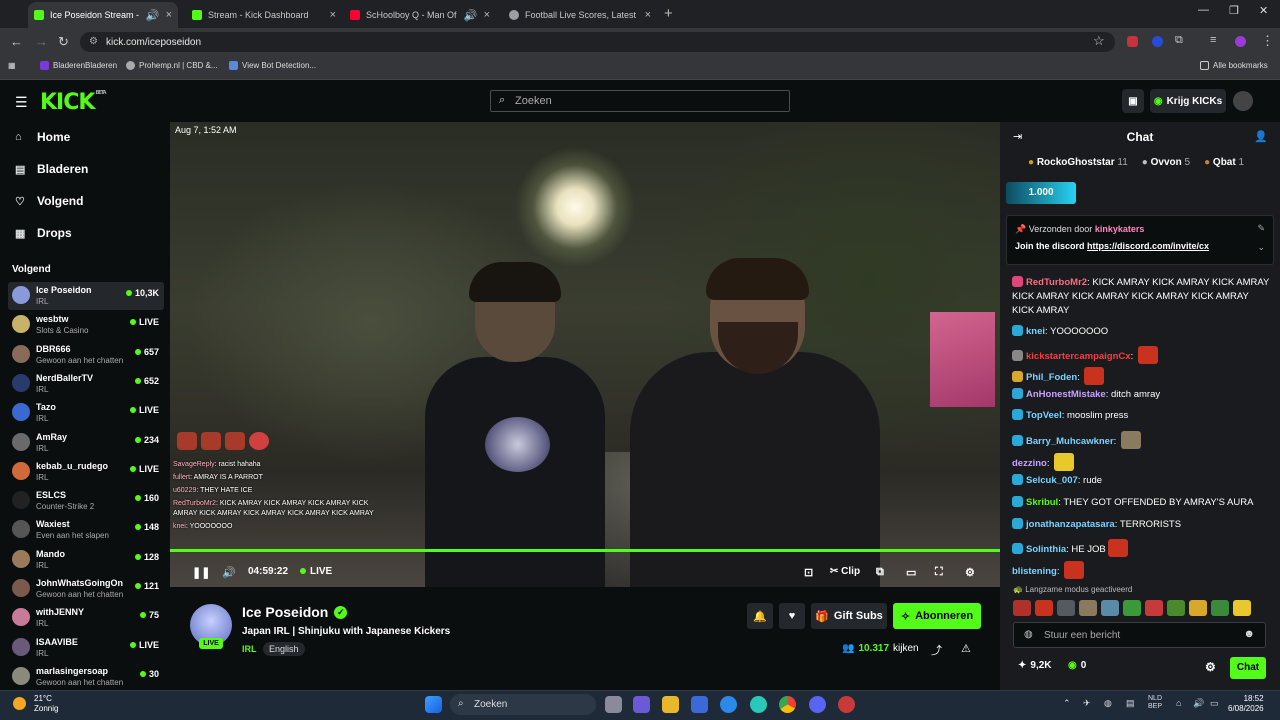 The height and width of the screenshot is (720, 1280). What do you see at coordinates (640, 101) in the screenshot?
I see `search-input: ⌕ Zoeken` at bounding box center [640, 101].